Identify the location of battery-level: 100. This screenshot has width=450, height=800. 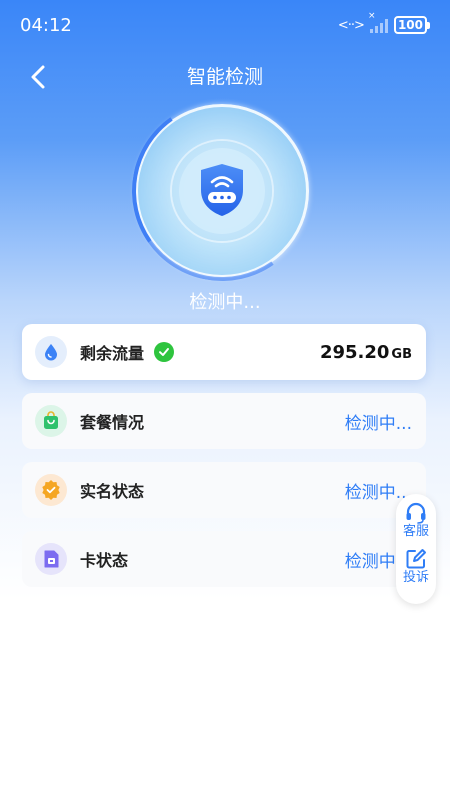
(410, 25).